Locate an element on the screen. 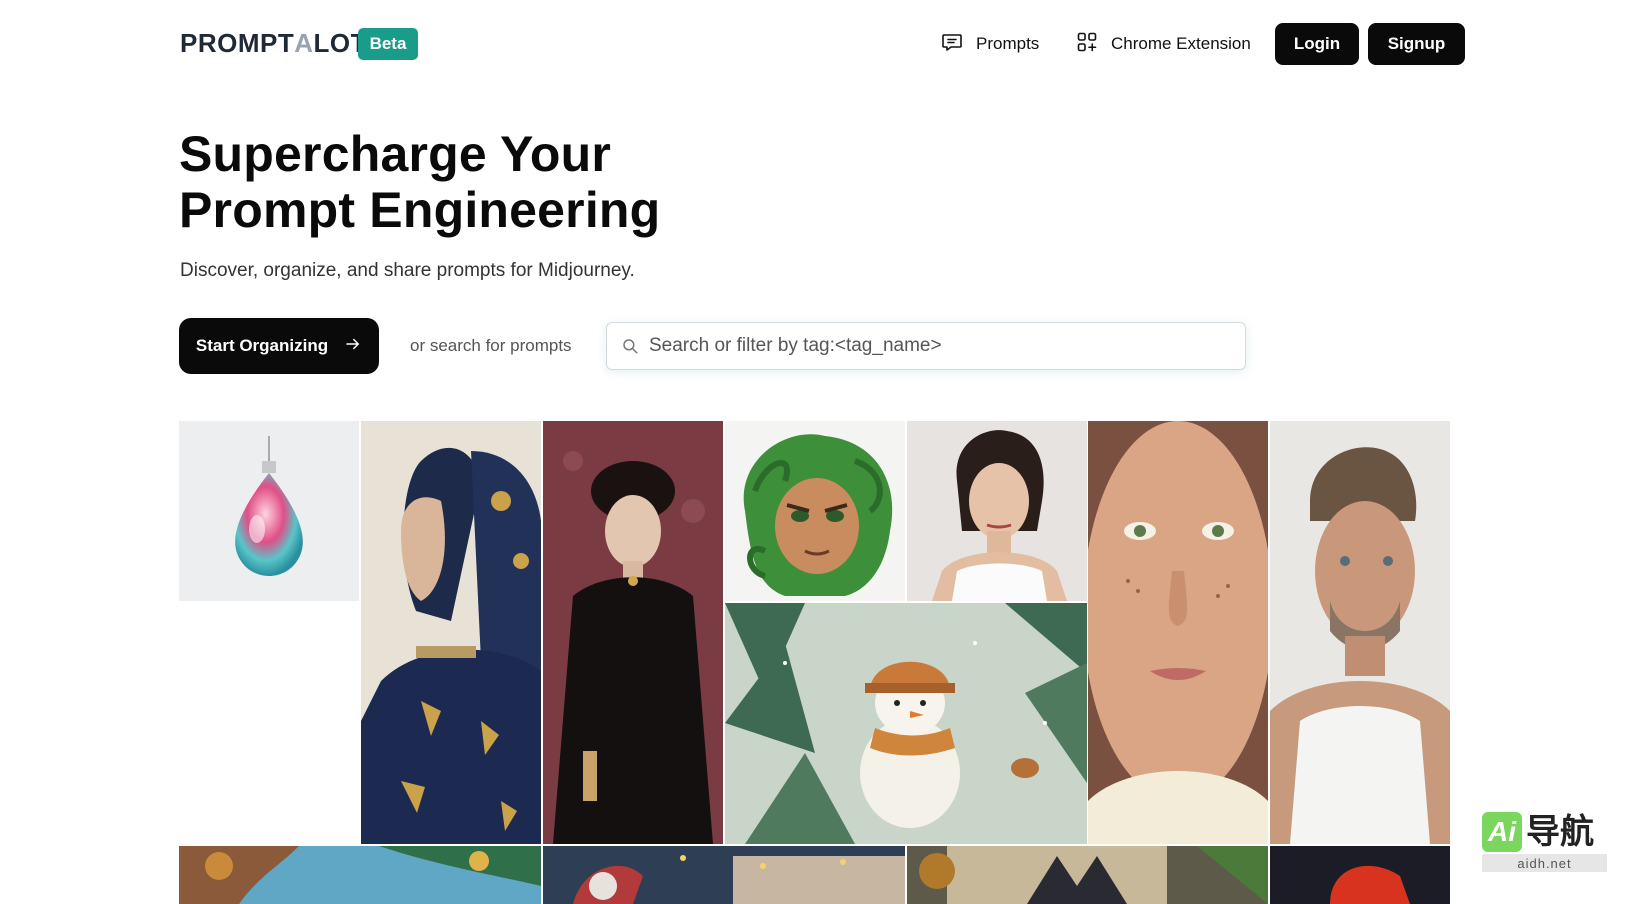 The image size is (1638, 904). glass-ornament-image is located at coordinates (269, 511).